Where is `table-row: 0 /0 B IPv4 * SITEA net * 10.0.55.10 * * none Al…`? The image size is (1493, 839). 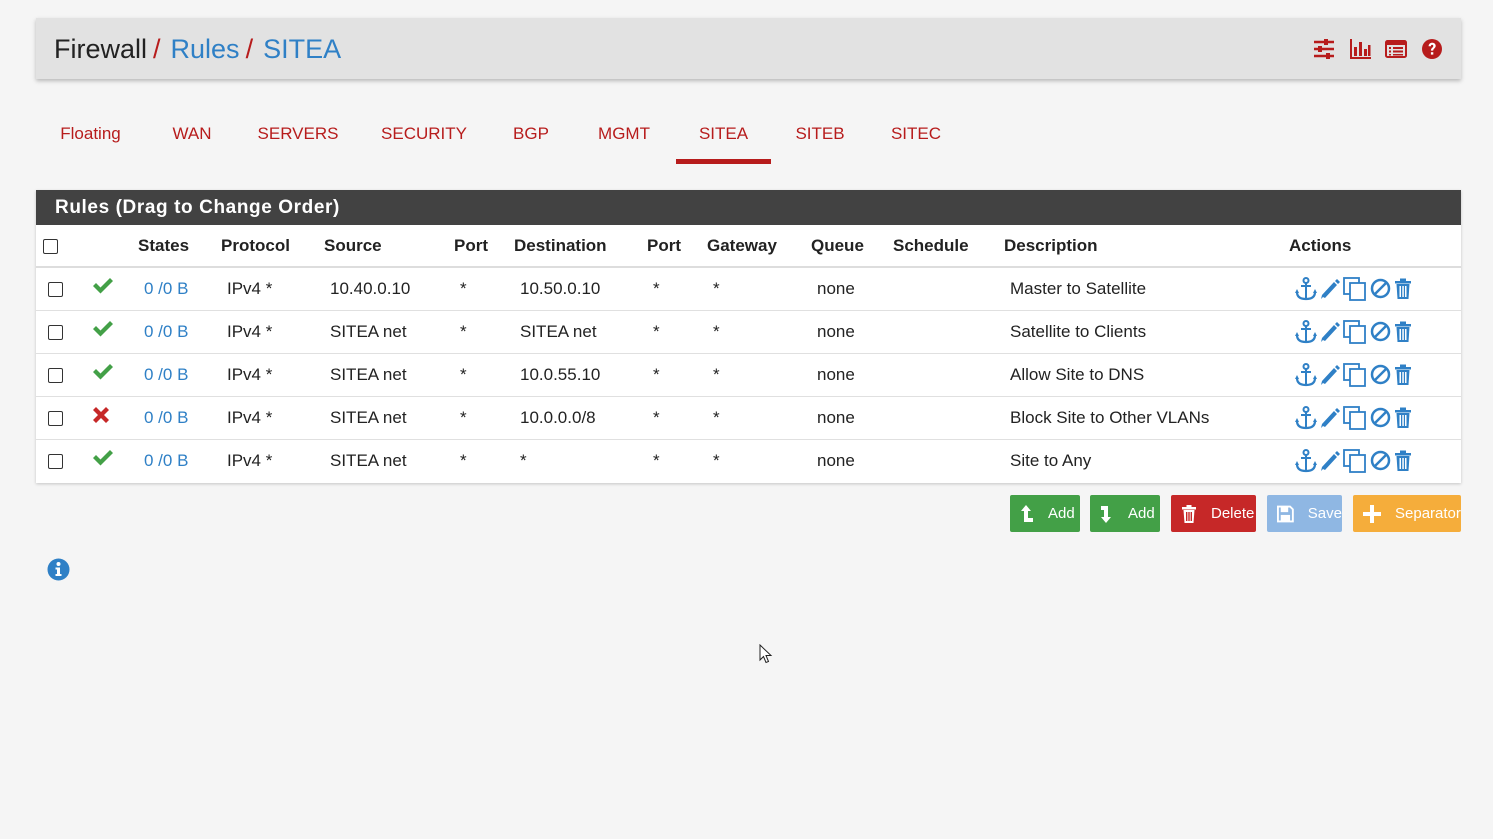
table-row: 0 /0 B IPv4 * SITEA net * 10.0.55.10 * * none Al… is located at coordinates (748, 375).